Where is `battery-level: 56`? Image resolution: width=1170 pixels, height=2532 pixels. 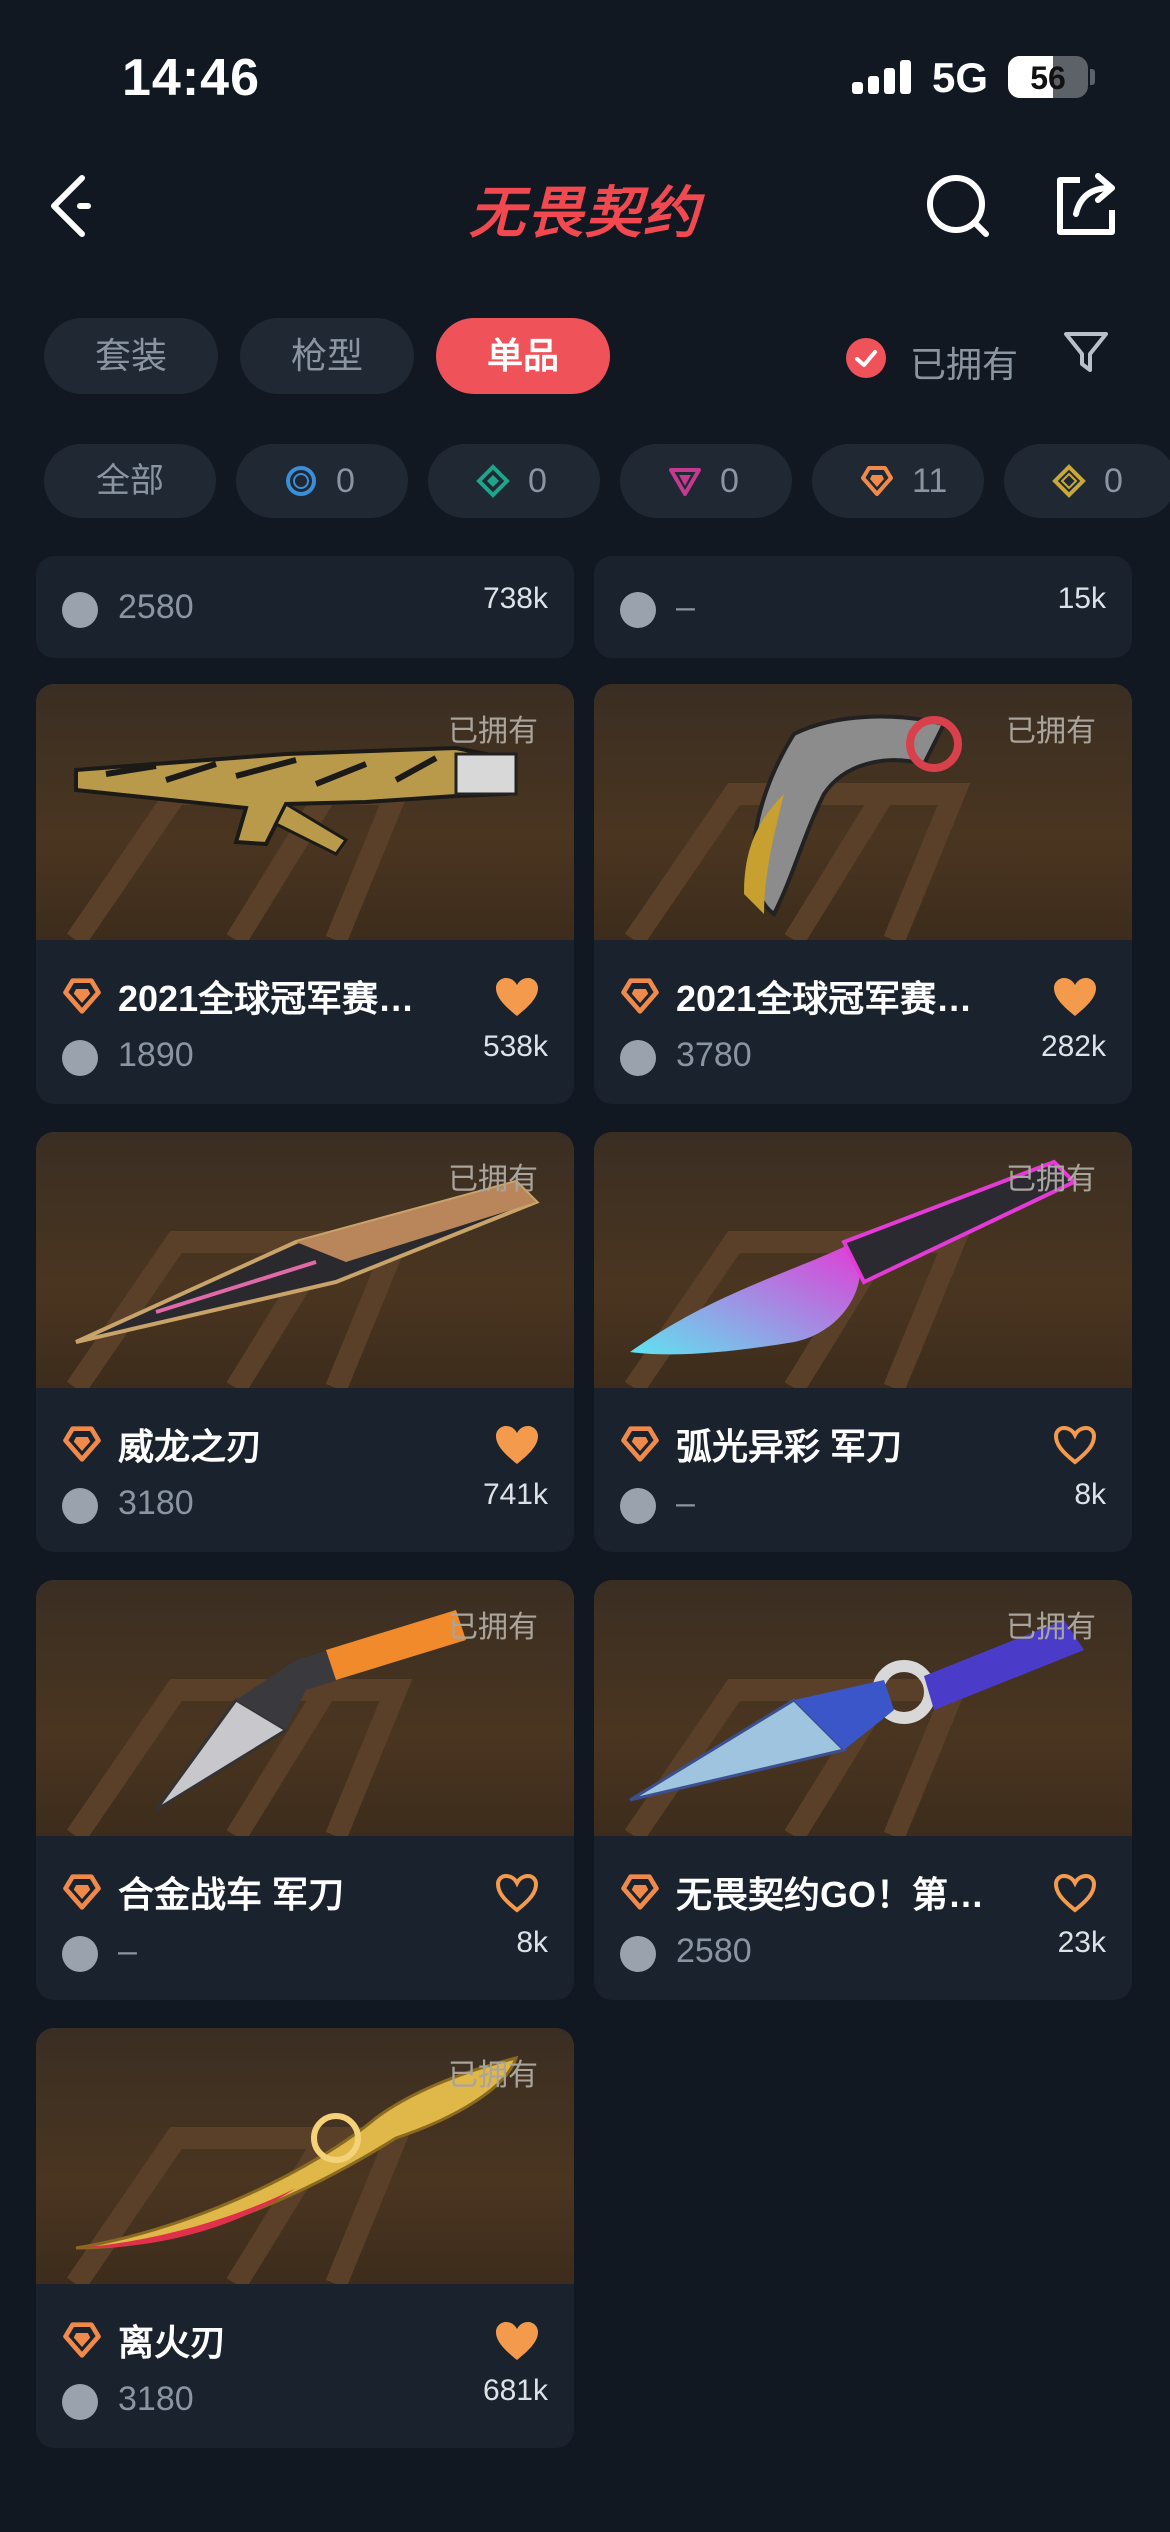 battery-level: 56 is located at coordinates (1048, 78).